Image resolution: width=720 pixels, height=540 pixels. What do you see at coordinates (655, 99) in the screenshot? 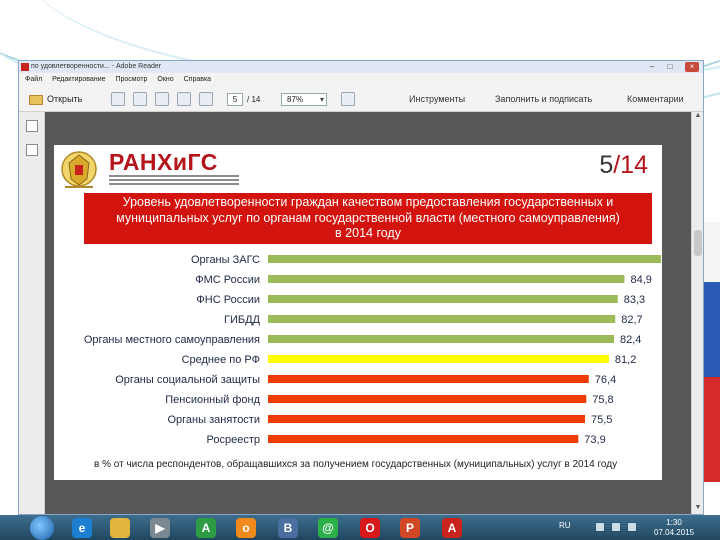
I see `comments-button: Комментарии` at bounding box center [655, 99].